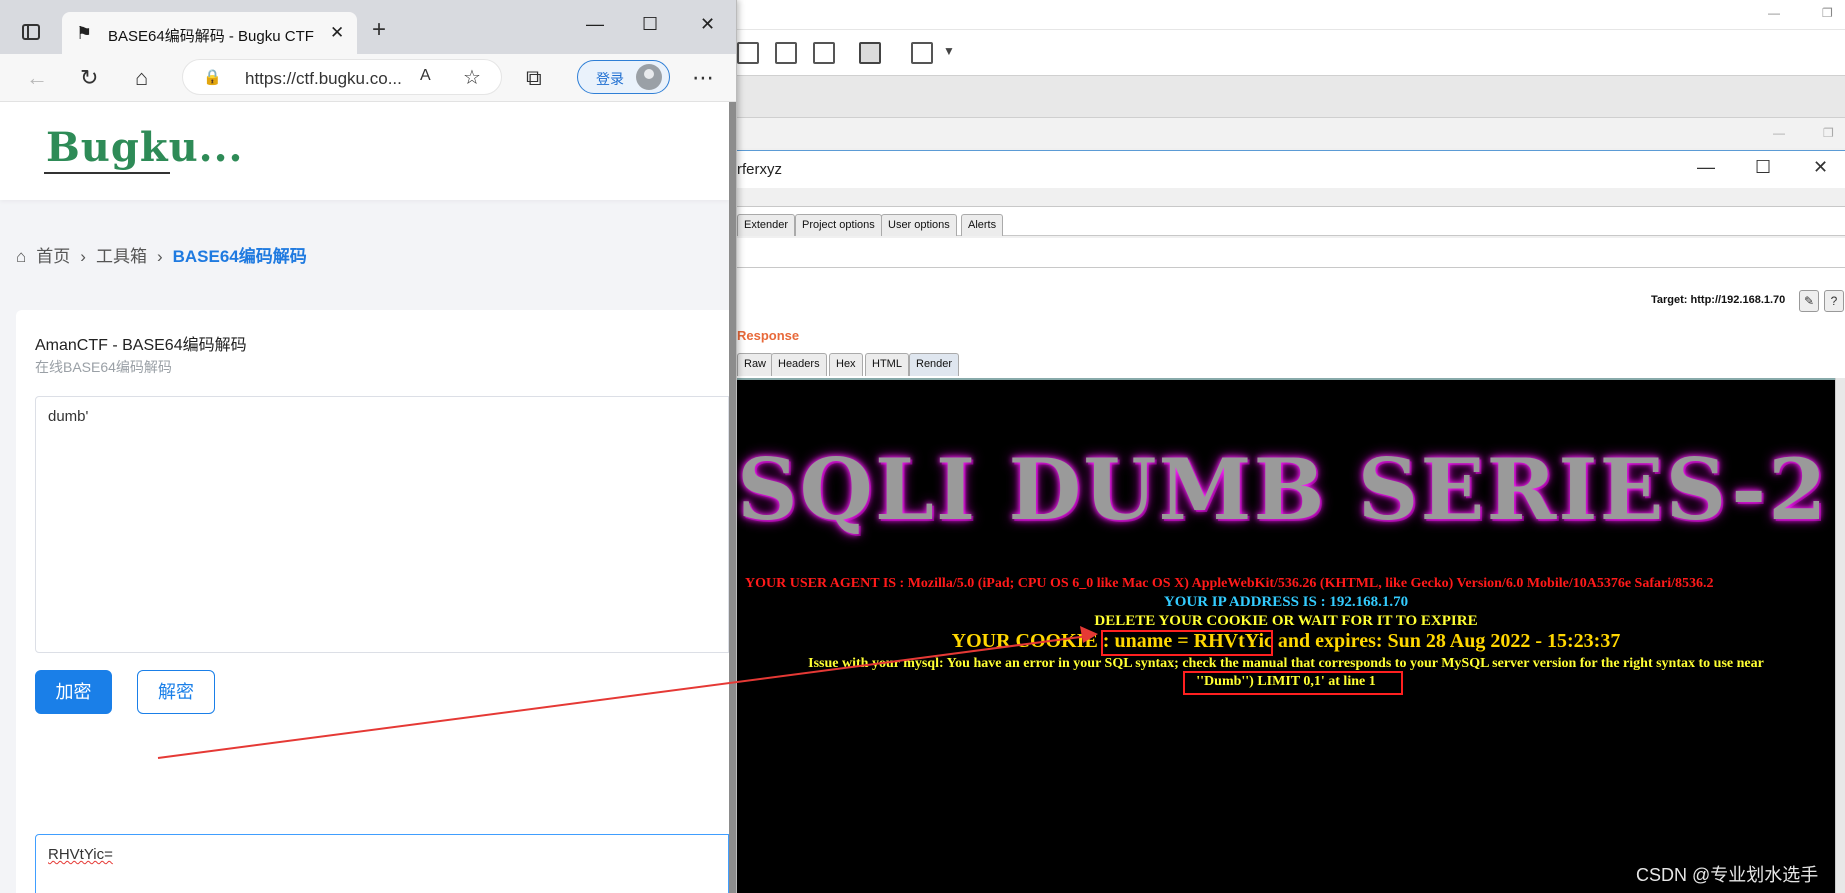  What do you see at coordinates (768, 335) in the screenshot?
I see `response-label: Response` at bounding box center [768, 335].